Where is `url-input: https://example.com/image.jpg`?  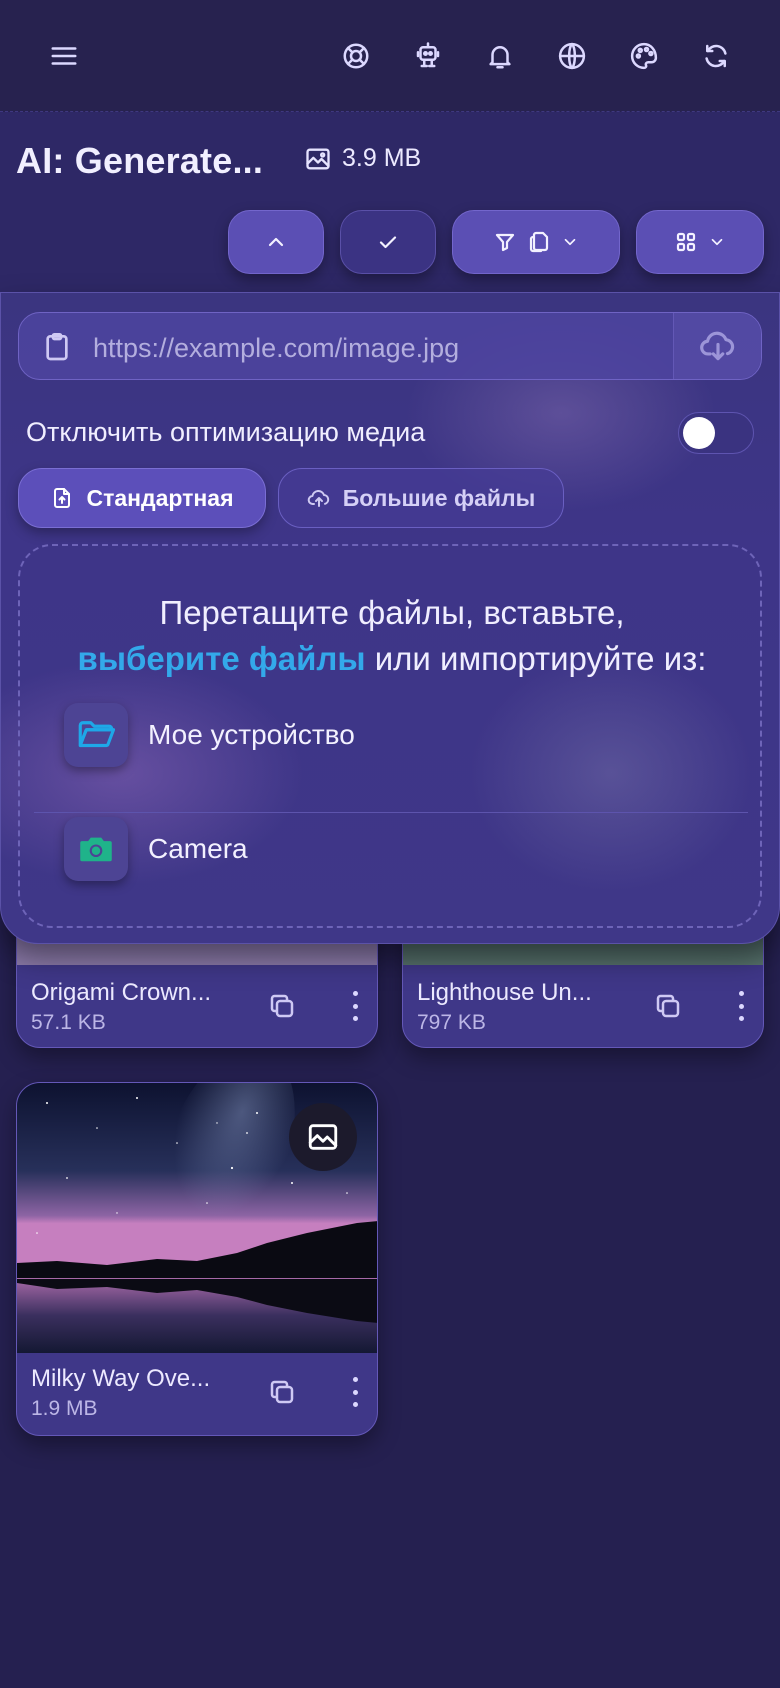 url-input: https://example.com/image.jpg is located at coordinates (276, 348).